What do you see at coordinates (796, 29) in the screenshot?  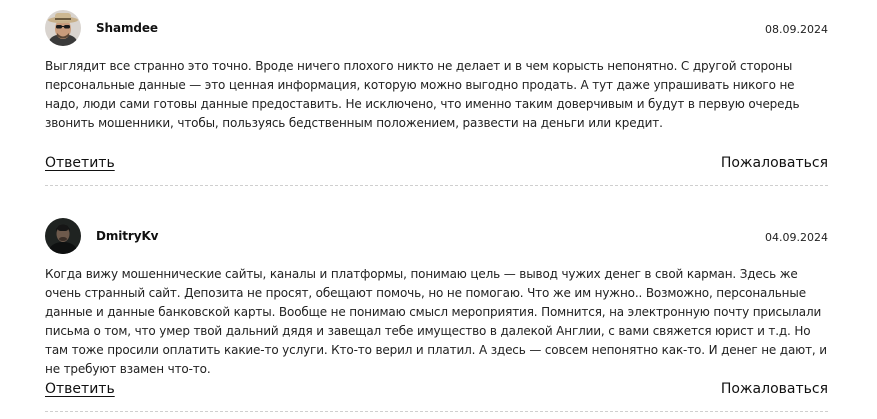 I see `comment-date: 08.09.2024` at bounding box center [796, 29].